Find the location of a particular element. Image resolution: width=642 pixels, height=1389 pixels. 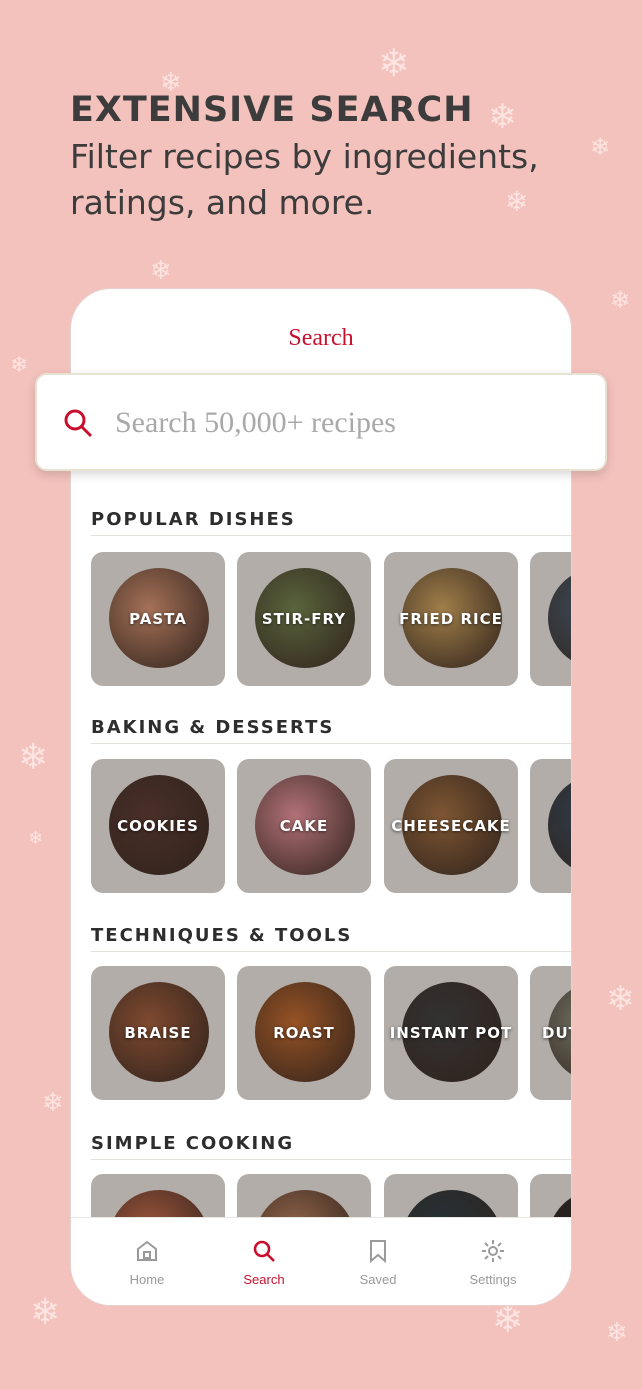

category-label: INSTANT POT is located at coordinates (451, 1033).